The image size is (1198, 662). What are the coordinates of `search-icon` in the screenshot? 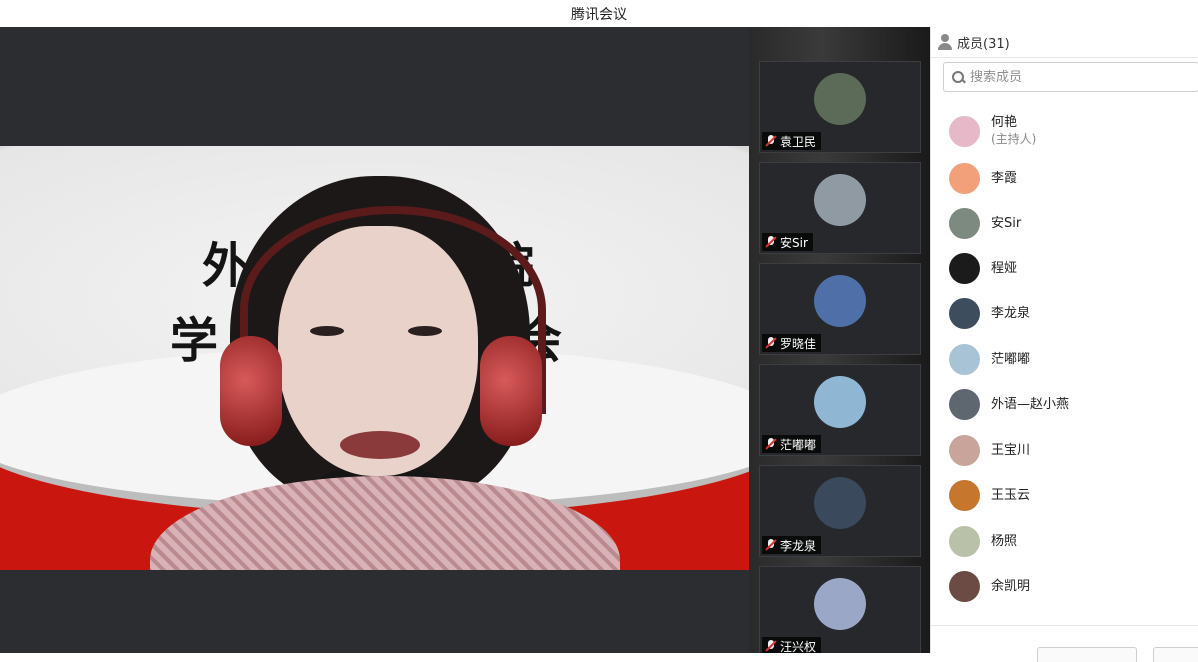 It's located at (958, 77).